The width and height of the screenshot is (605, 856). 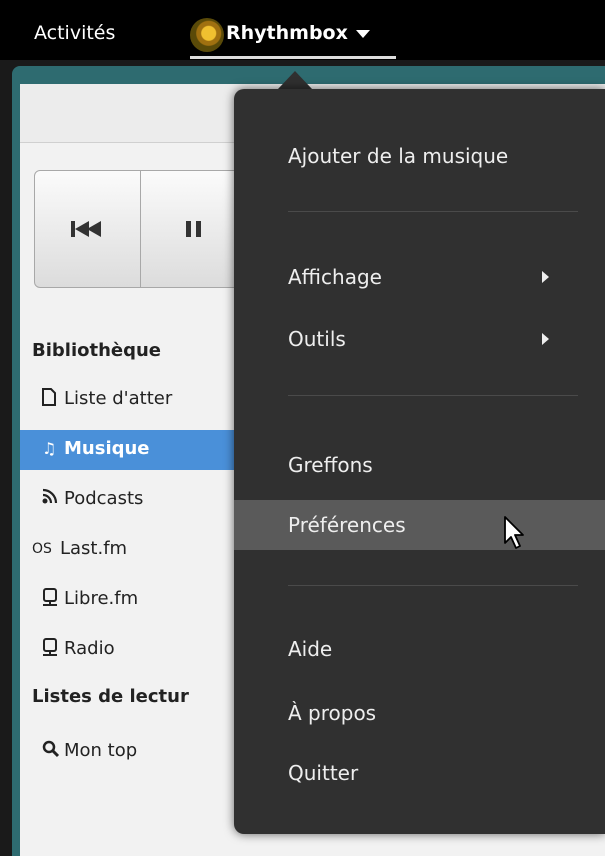 What do you see at coordinates (52, 751) in the screenshot?
I see `search-icon` at bounding box center [52, 751].